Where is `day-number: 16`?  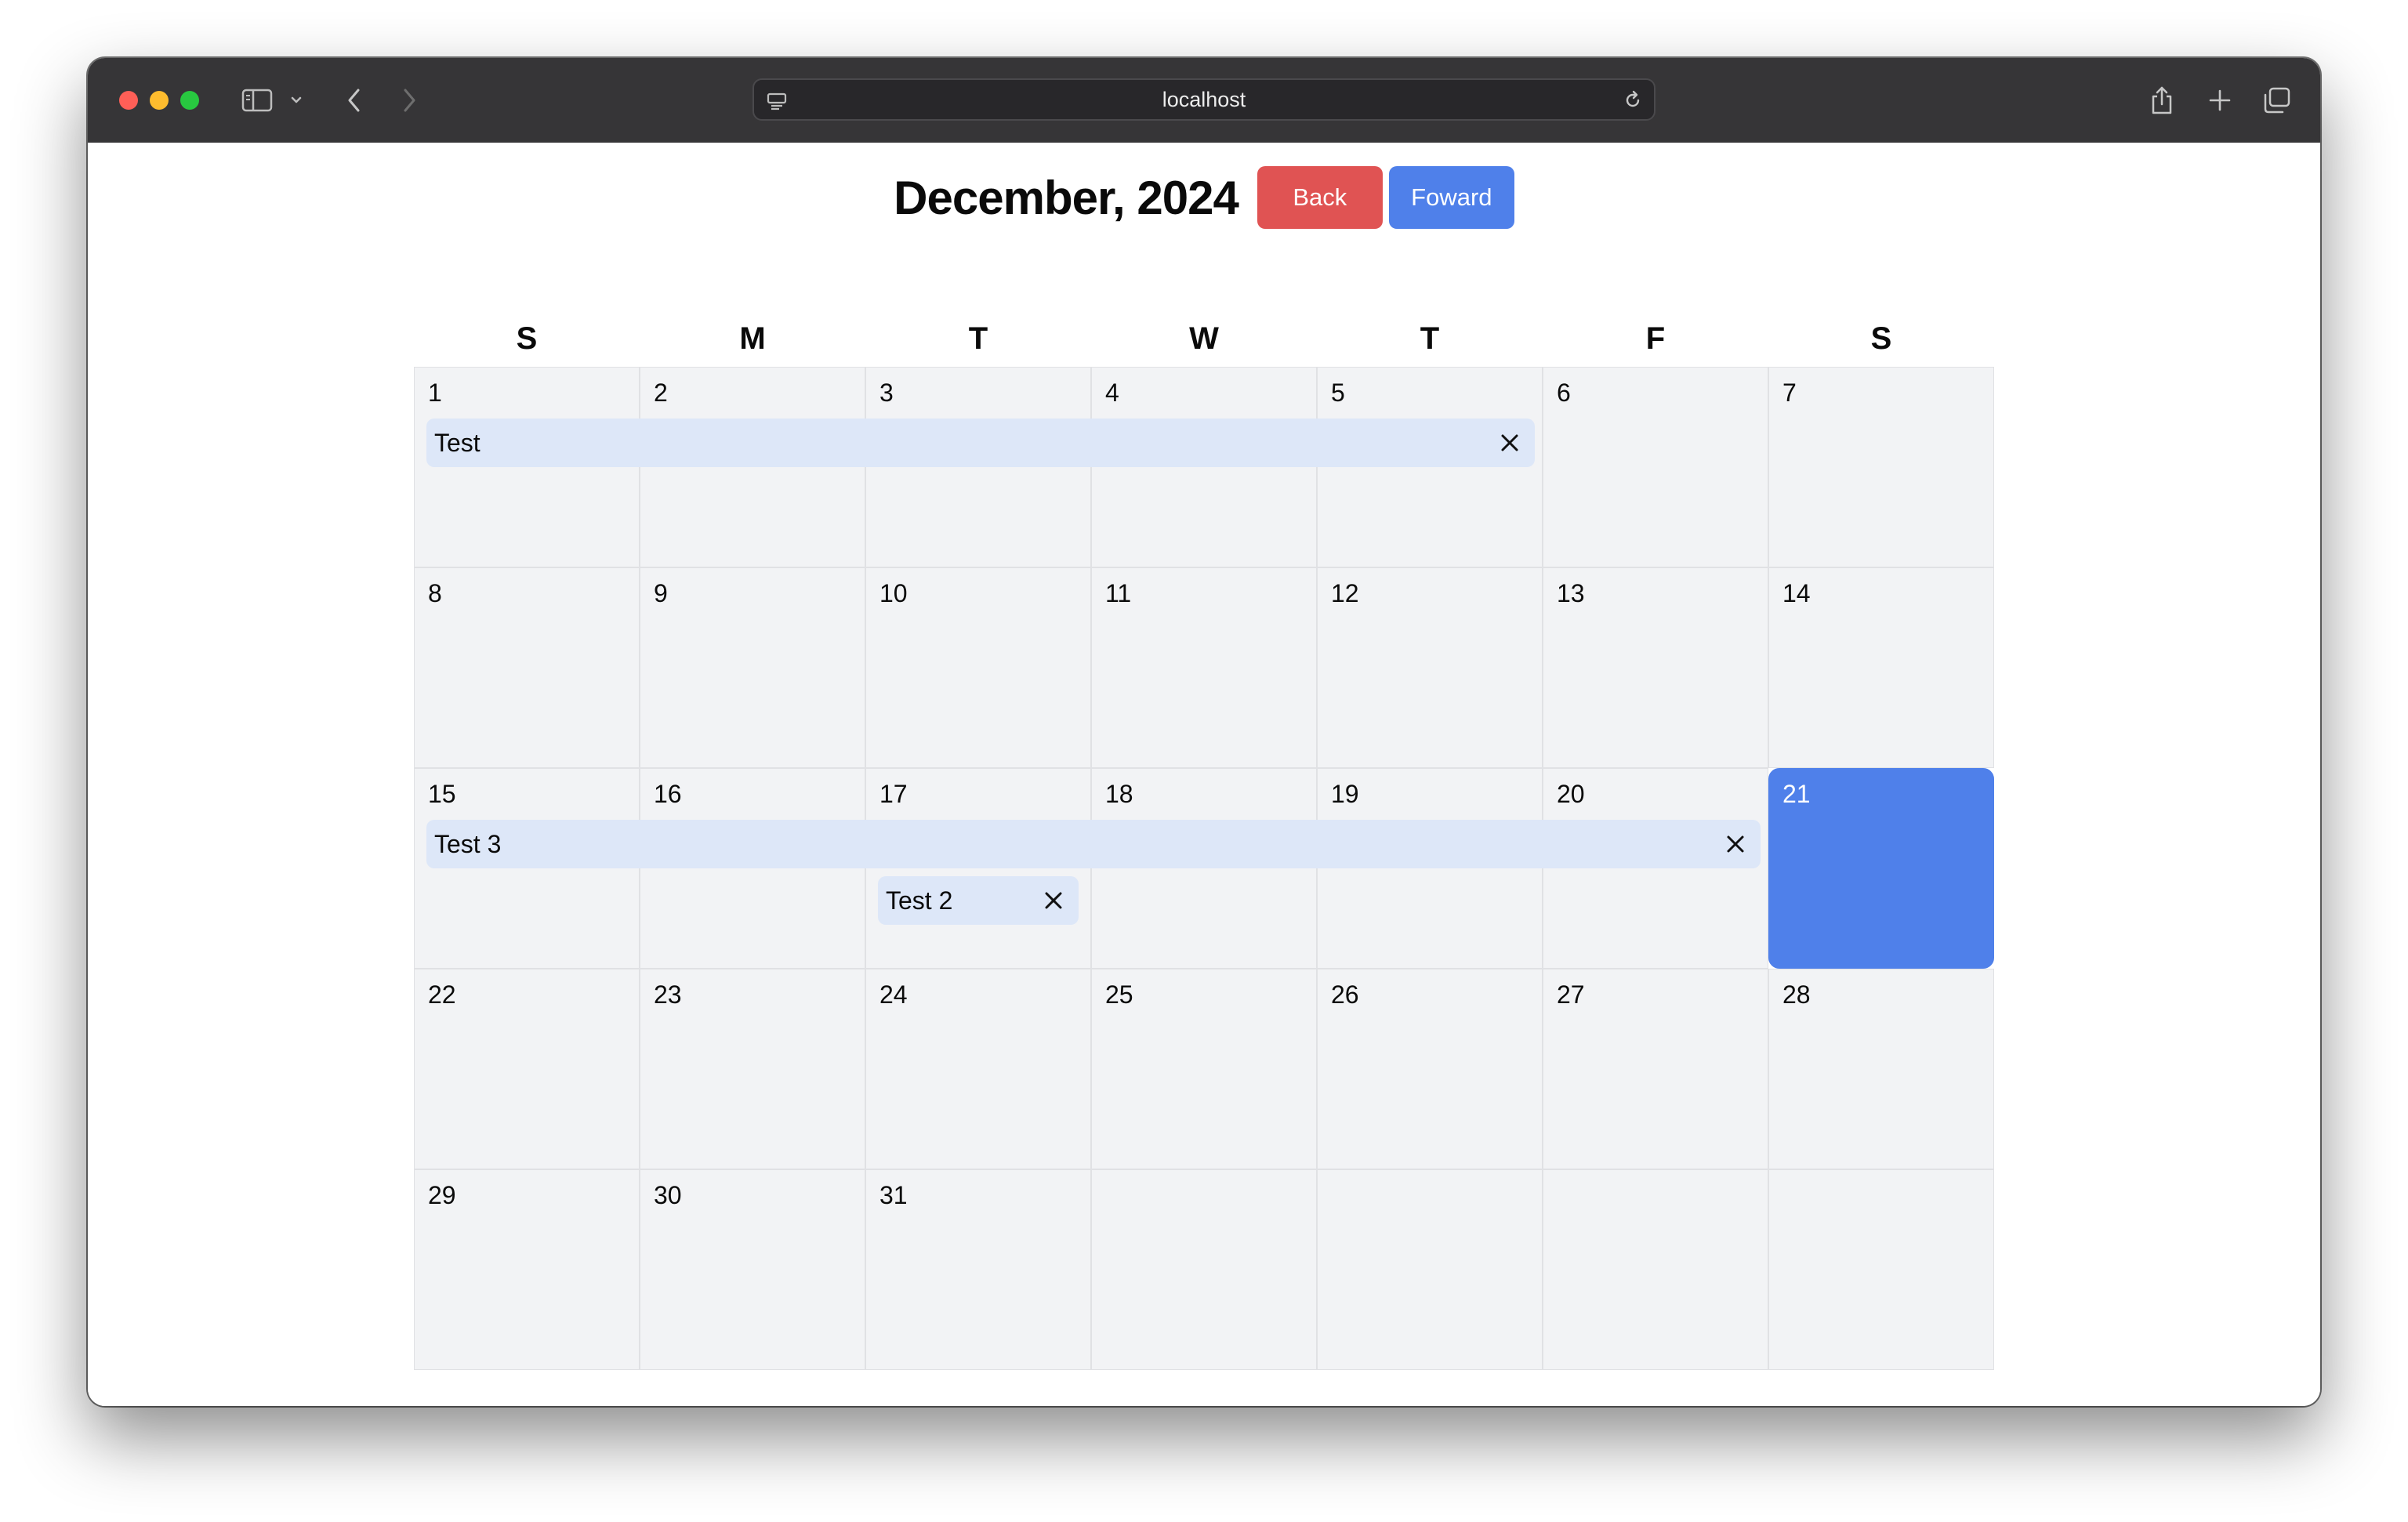 day-number: 16 is located at coordinates (668, 794).